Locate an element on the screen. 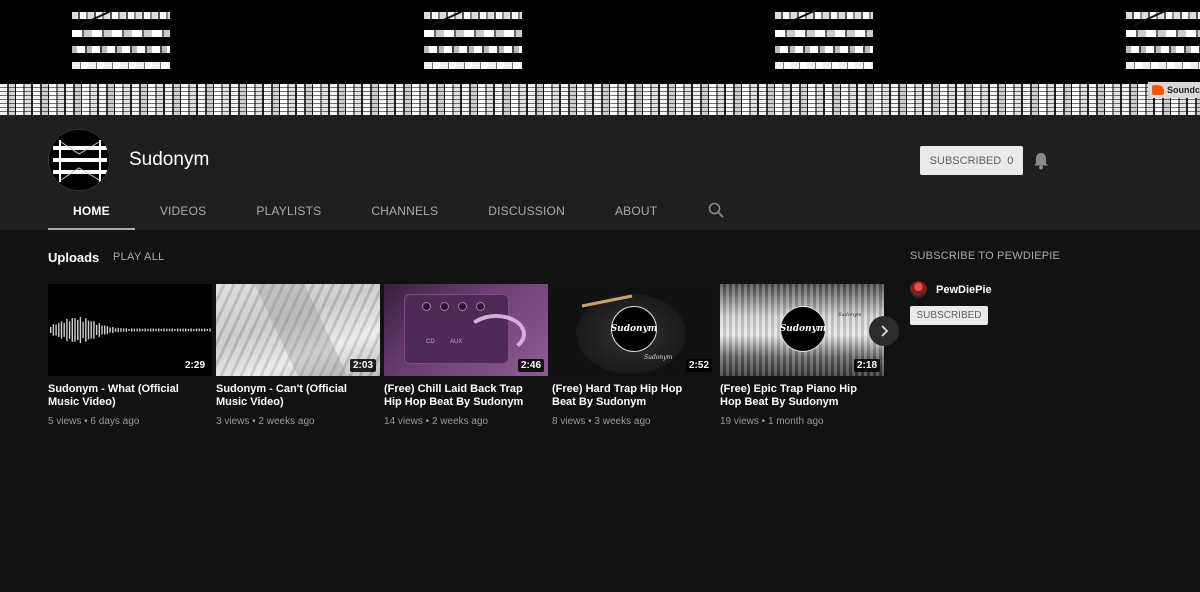 This screenshot has height=592, width=1200. video-meta: 14 views • 2 weeks ago is located at coordinates (436, 421).